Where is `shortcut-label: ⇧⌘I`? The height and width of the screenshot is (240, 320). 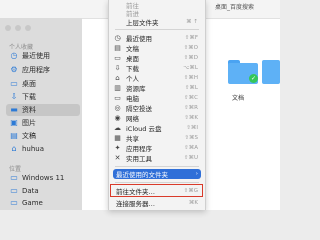 shortcut-label: ⇧⌘I is located at coordinates (192, 128).